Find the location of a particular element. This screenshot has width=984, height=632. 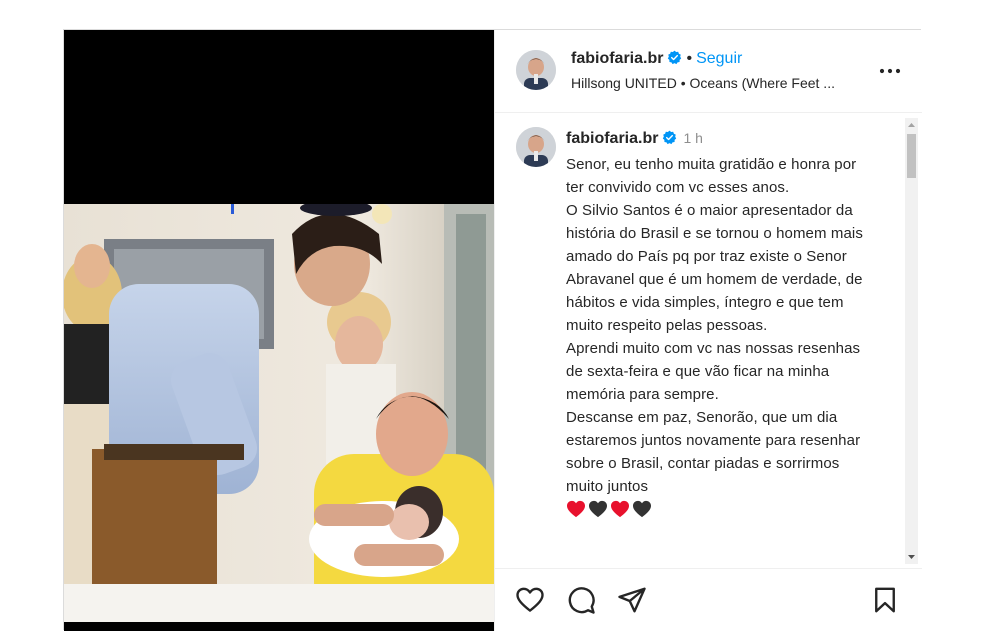

bookmark-icon is located at coordinates (885, 600).